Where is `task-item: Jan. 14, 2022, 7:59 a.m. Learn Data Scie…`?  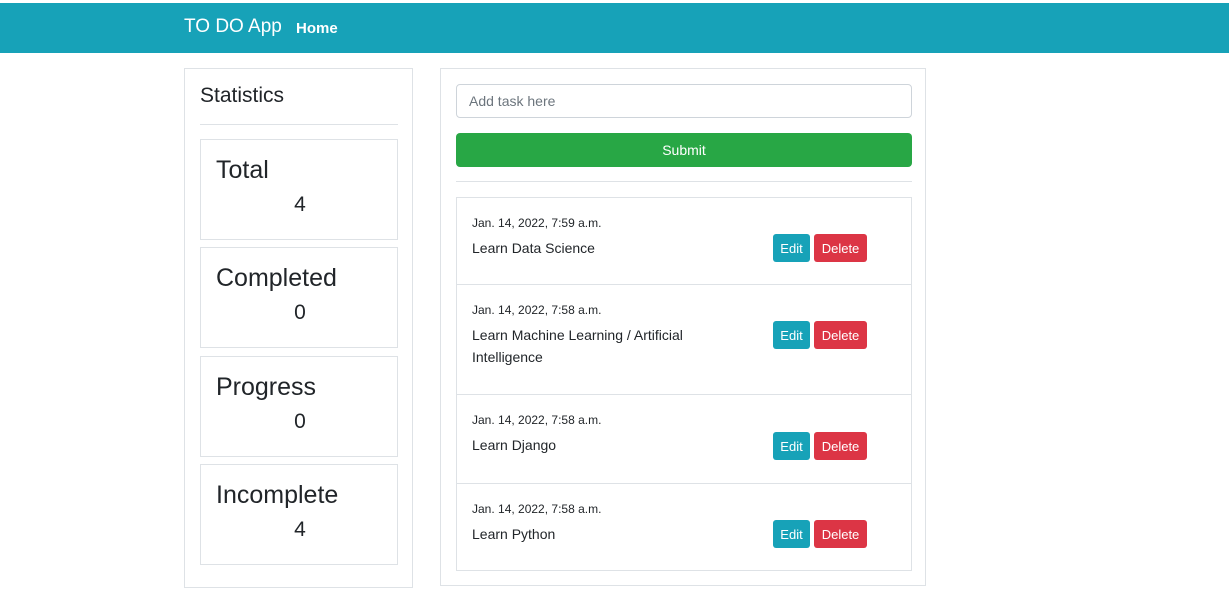 task-item: Jan. 14, 2022, 7:59 a.m. Learn Data Scie… is located at coordinates (684, 241).